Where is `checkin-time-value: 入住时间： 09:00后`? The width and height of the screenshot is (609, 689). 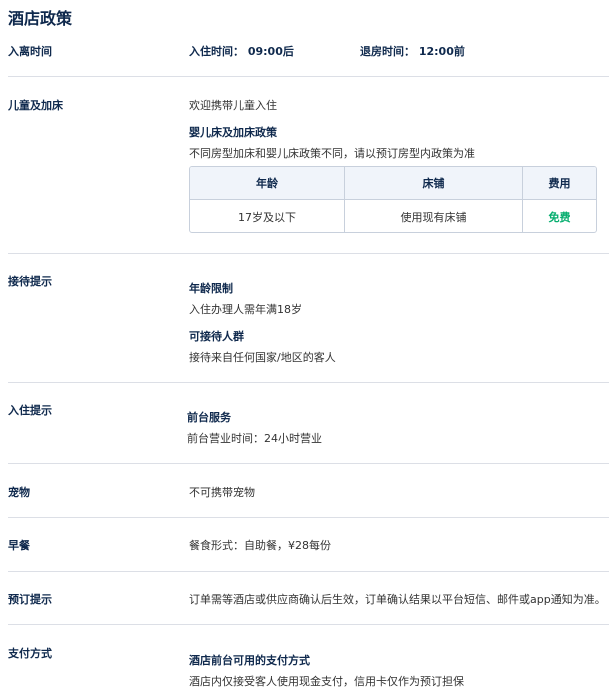 checkin-time-value: 入住时间： 09:00后 is located at coordinates (241, 51).